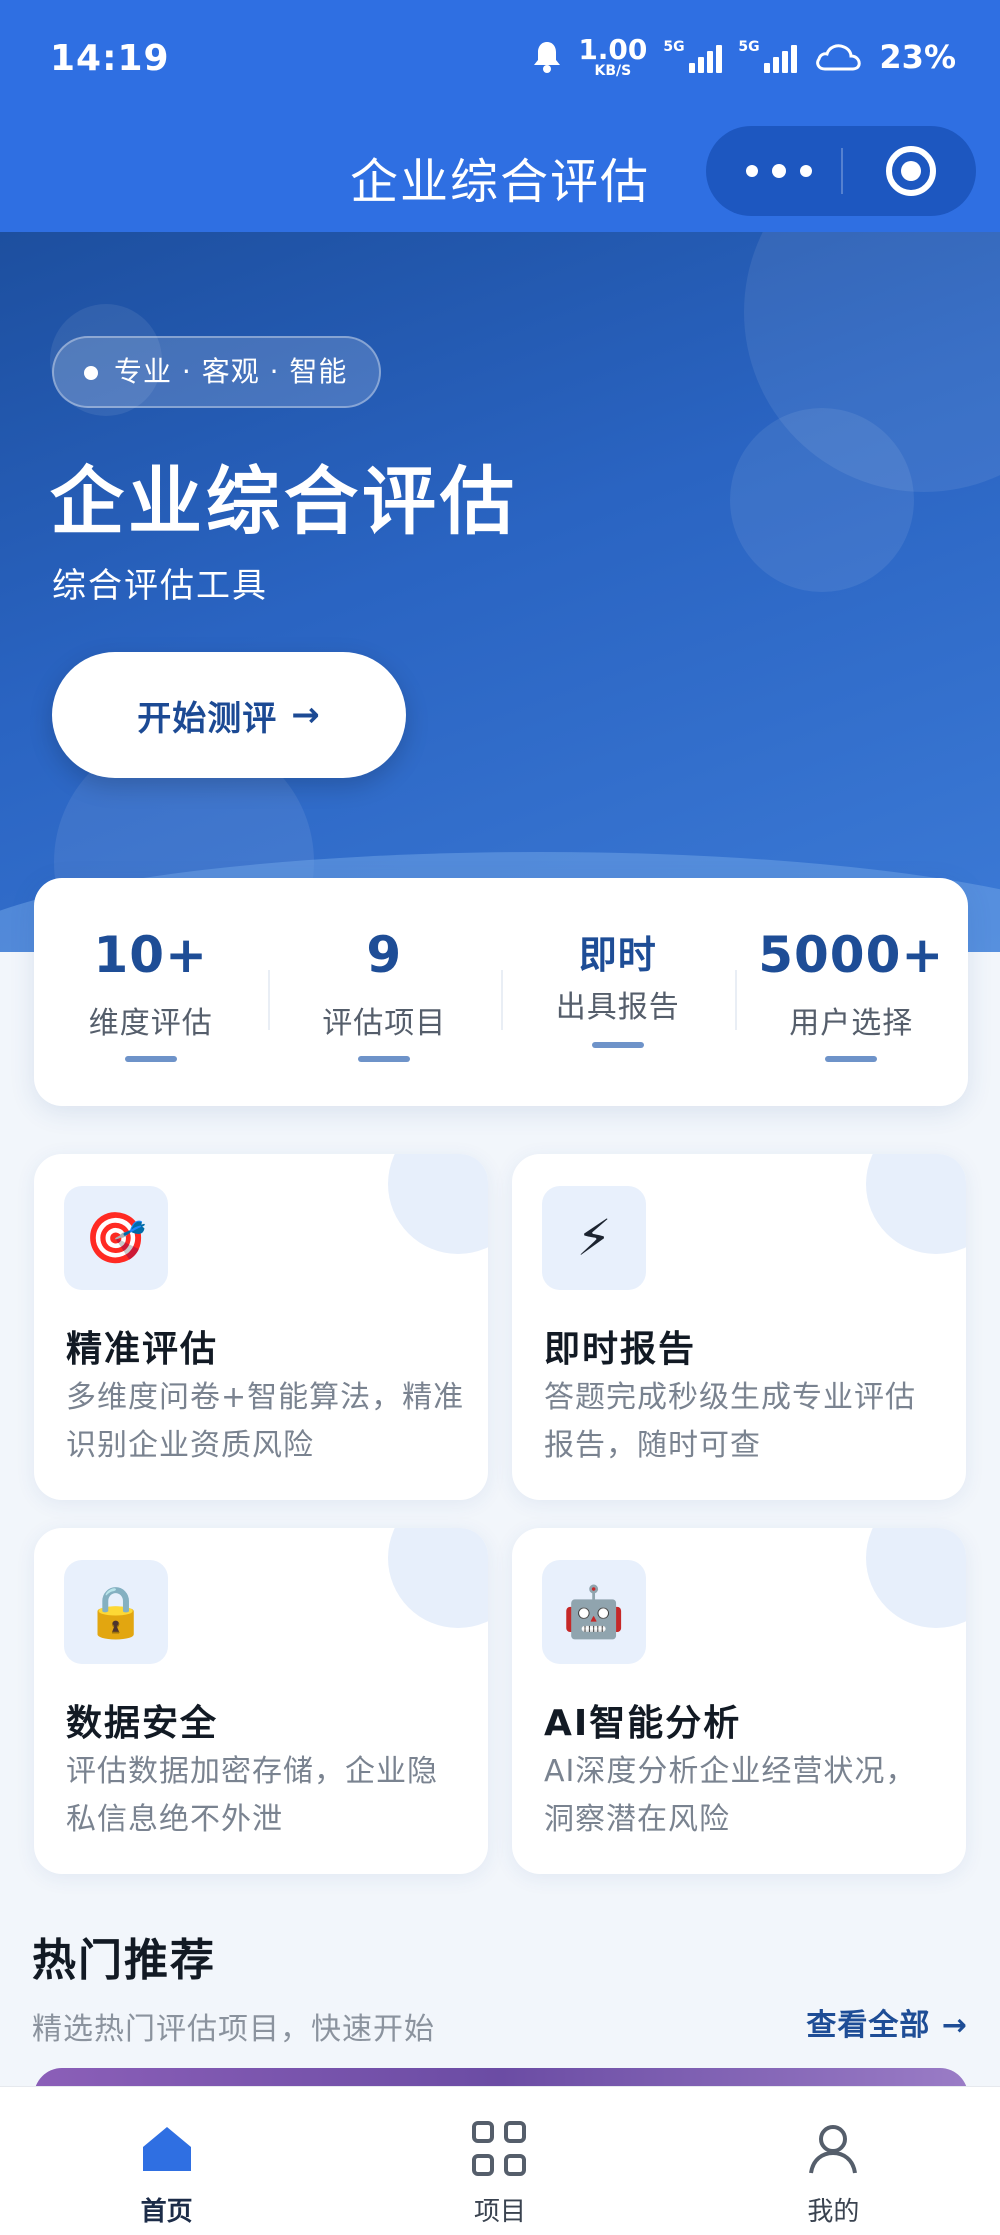  Describe the element at coordinates (166, 2149) in the screenshot. I see `home-icon` at that location.